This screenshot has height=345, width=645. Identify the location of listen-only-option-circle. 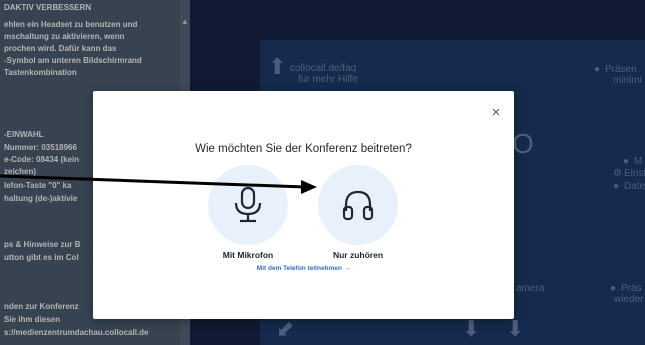
(358, 205).